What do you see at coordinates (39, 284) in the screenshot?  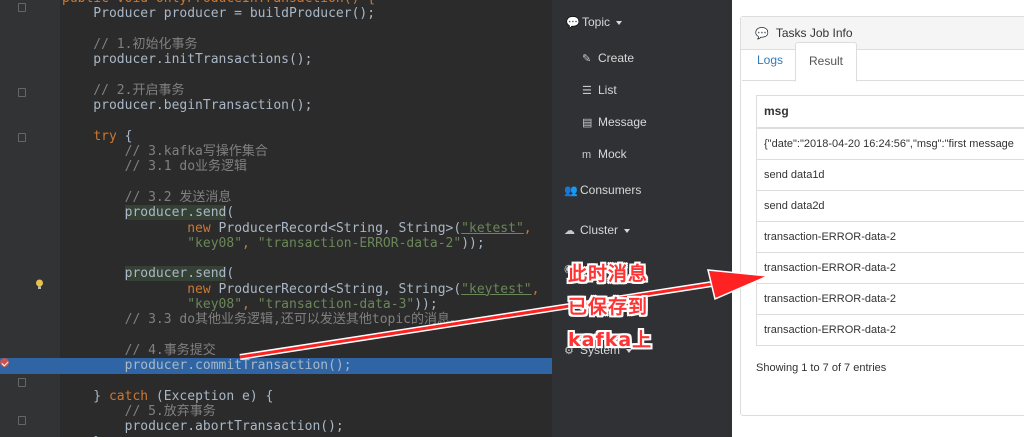 I see `lightbulb-icon` at bounding box center [39, 284].